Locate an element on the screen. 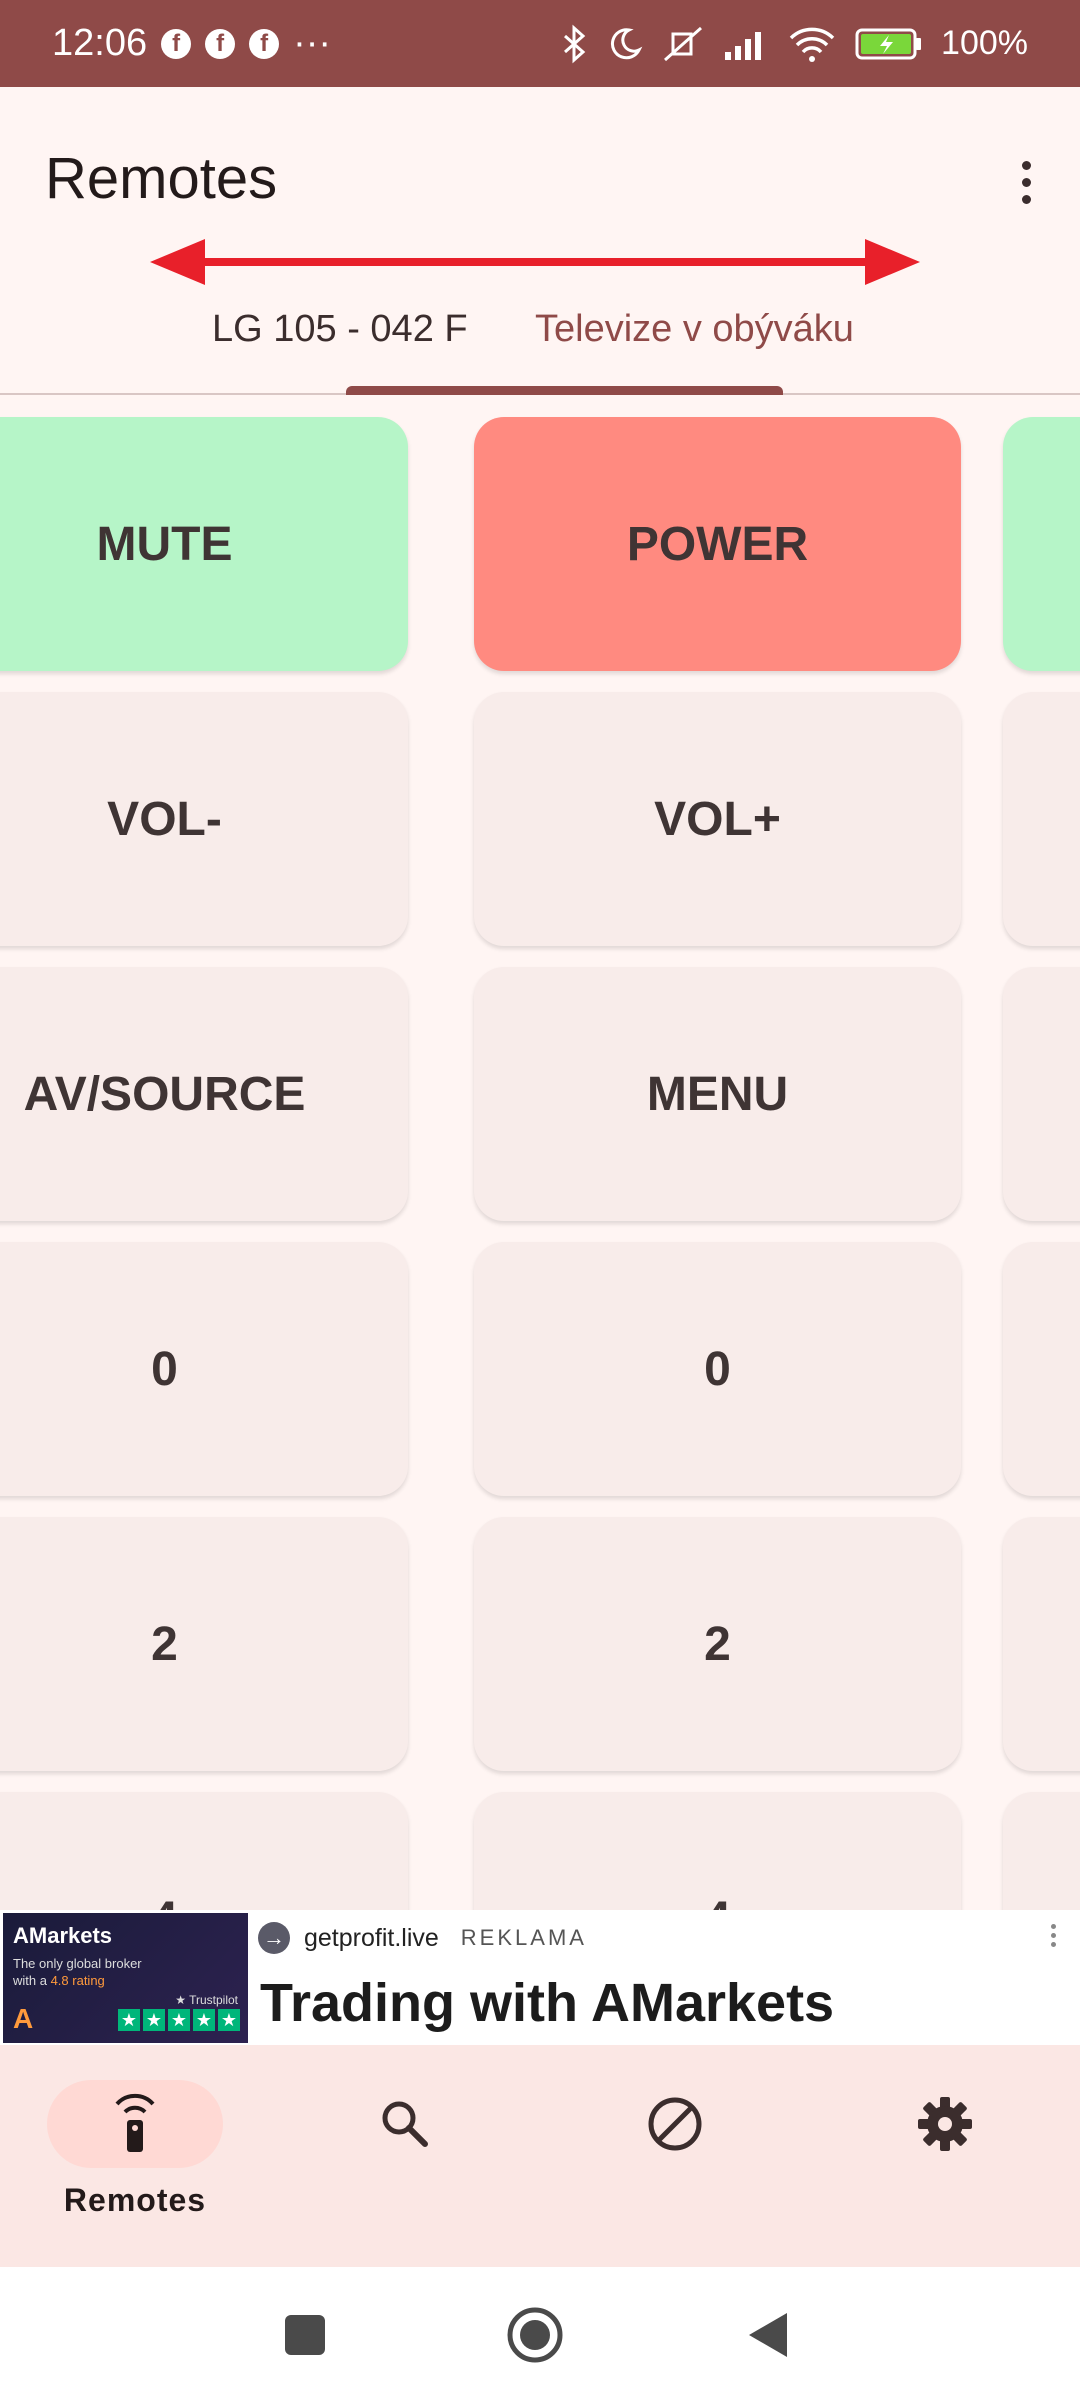 This screenshot has width=1080, height=2400. ad-headline: Trading with AMarkets is located at coordinates (547, 2003).